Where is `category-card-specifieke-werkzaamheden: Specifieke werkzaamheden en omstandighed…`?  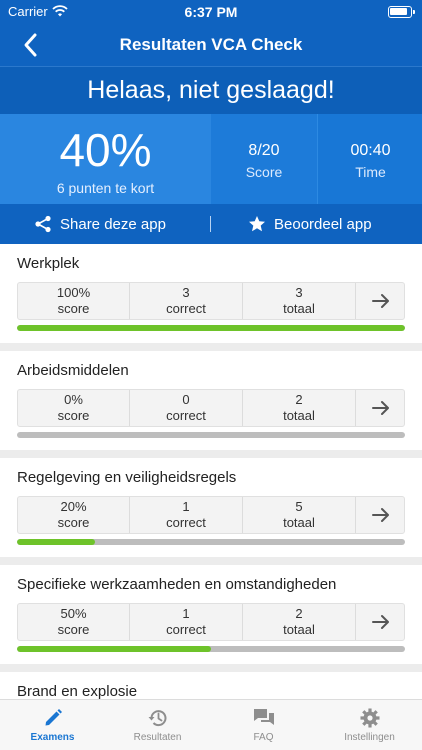 category-card-specifieke-werkzaamheden: Specifieke werkzaamheden en omstandighed… is located at coordinates (211, 614).